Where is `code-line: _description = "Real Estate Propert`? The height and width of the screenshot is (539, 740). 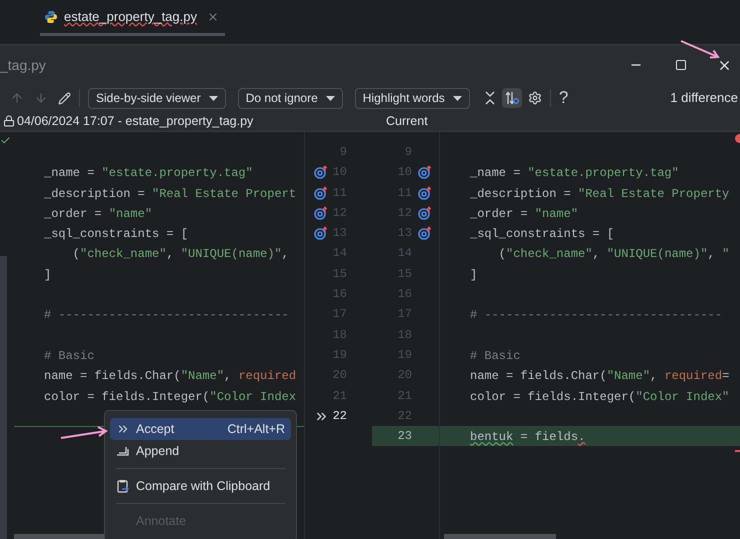 code-line: _description = "Real Estate Propert is located at coordinates (170, 193).